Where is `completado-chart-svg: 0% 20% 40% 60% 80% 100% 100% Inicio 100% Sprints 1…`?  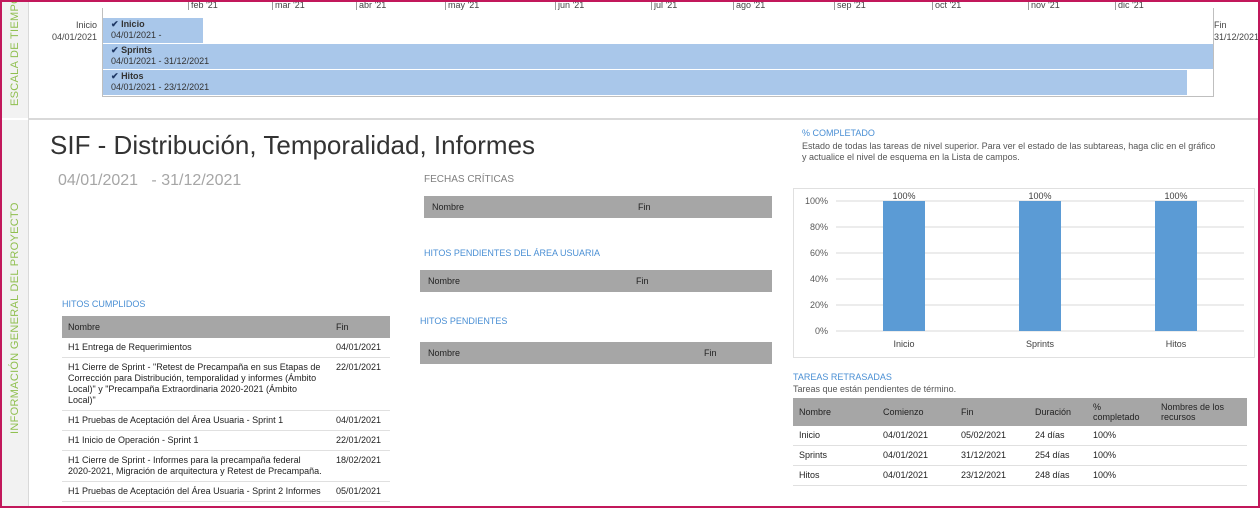
completado-chart-svg: 0% 20% 40% 60% 80% 100% 100% Inicio 100% Sprints 1… is located at coordinates (1024, 273).